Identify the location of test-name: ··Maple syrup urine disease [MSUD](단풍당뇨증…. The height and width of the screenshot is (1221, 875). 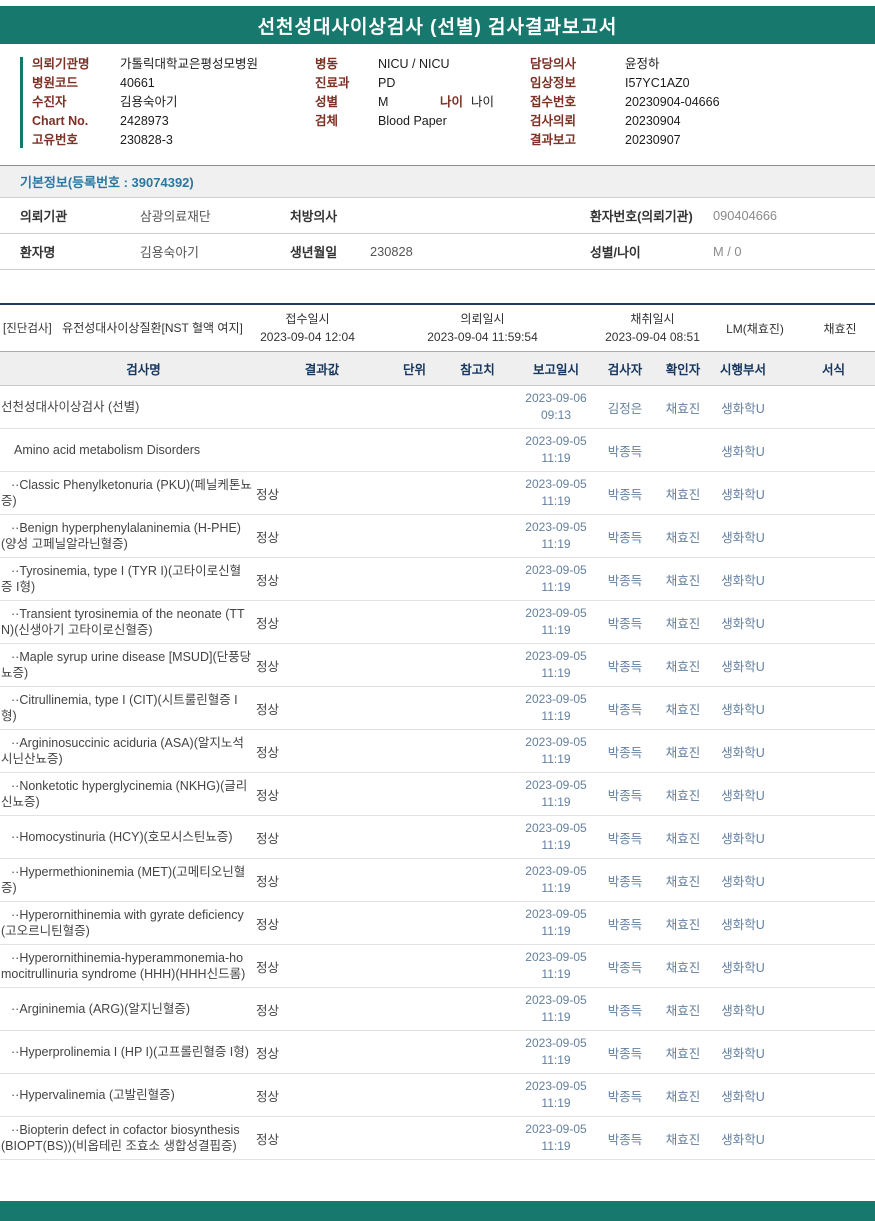
(126, 665).